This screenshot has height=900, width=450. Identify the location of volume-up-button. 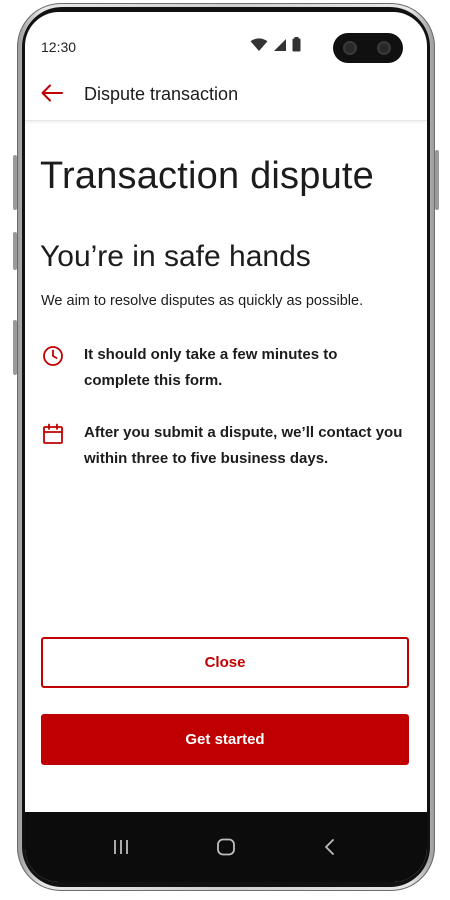
(15, 182).